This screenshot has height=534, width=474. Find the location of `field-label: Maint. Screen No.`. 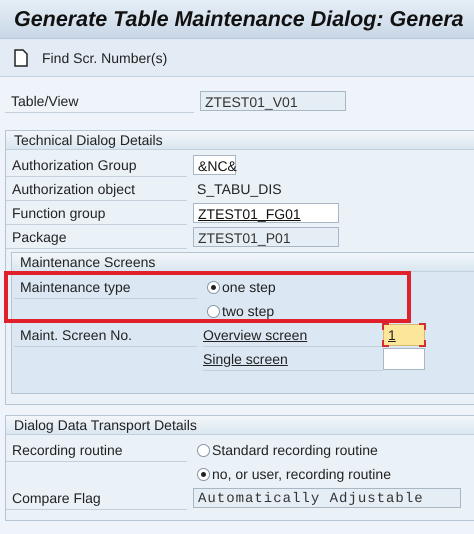

field-label: Maint. Screen No. is located at coordinates (105, 335).